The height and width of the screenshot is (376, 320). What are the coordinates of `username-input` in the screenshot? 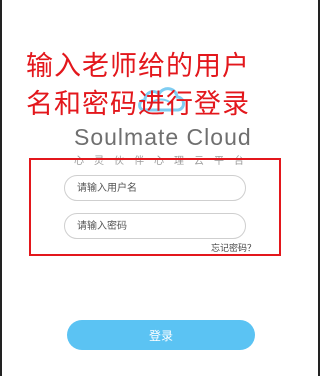 It's located at (155, 188).